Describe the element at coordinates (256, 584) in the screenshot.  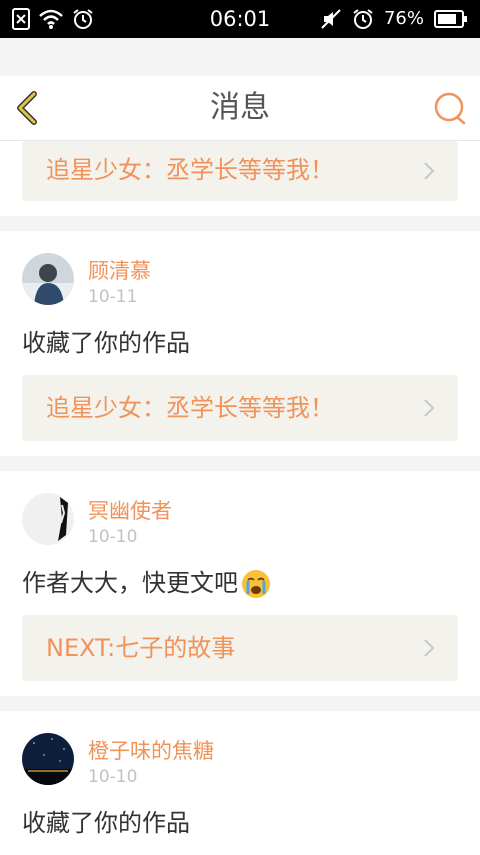
I see `crying-face-emoji-icon` at that location.